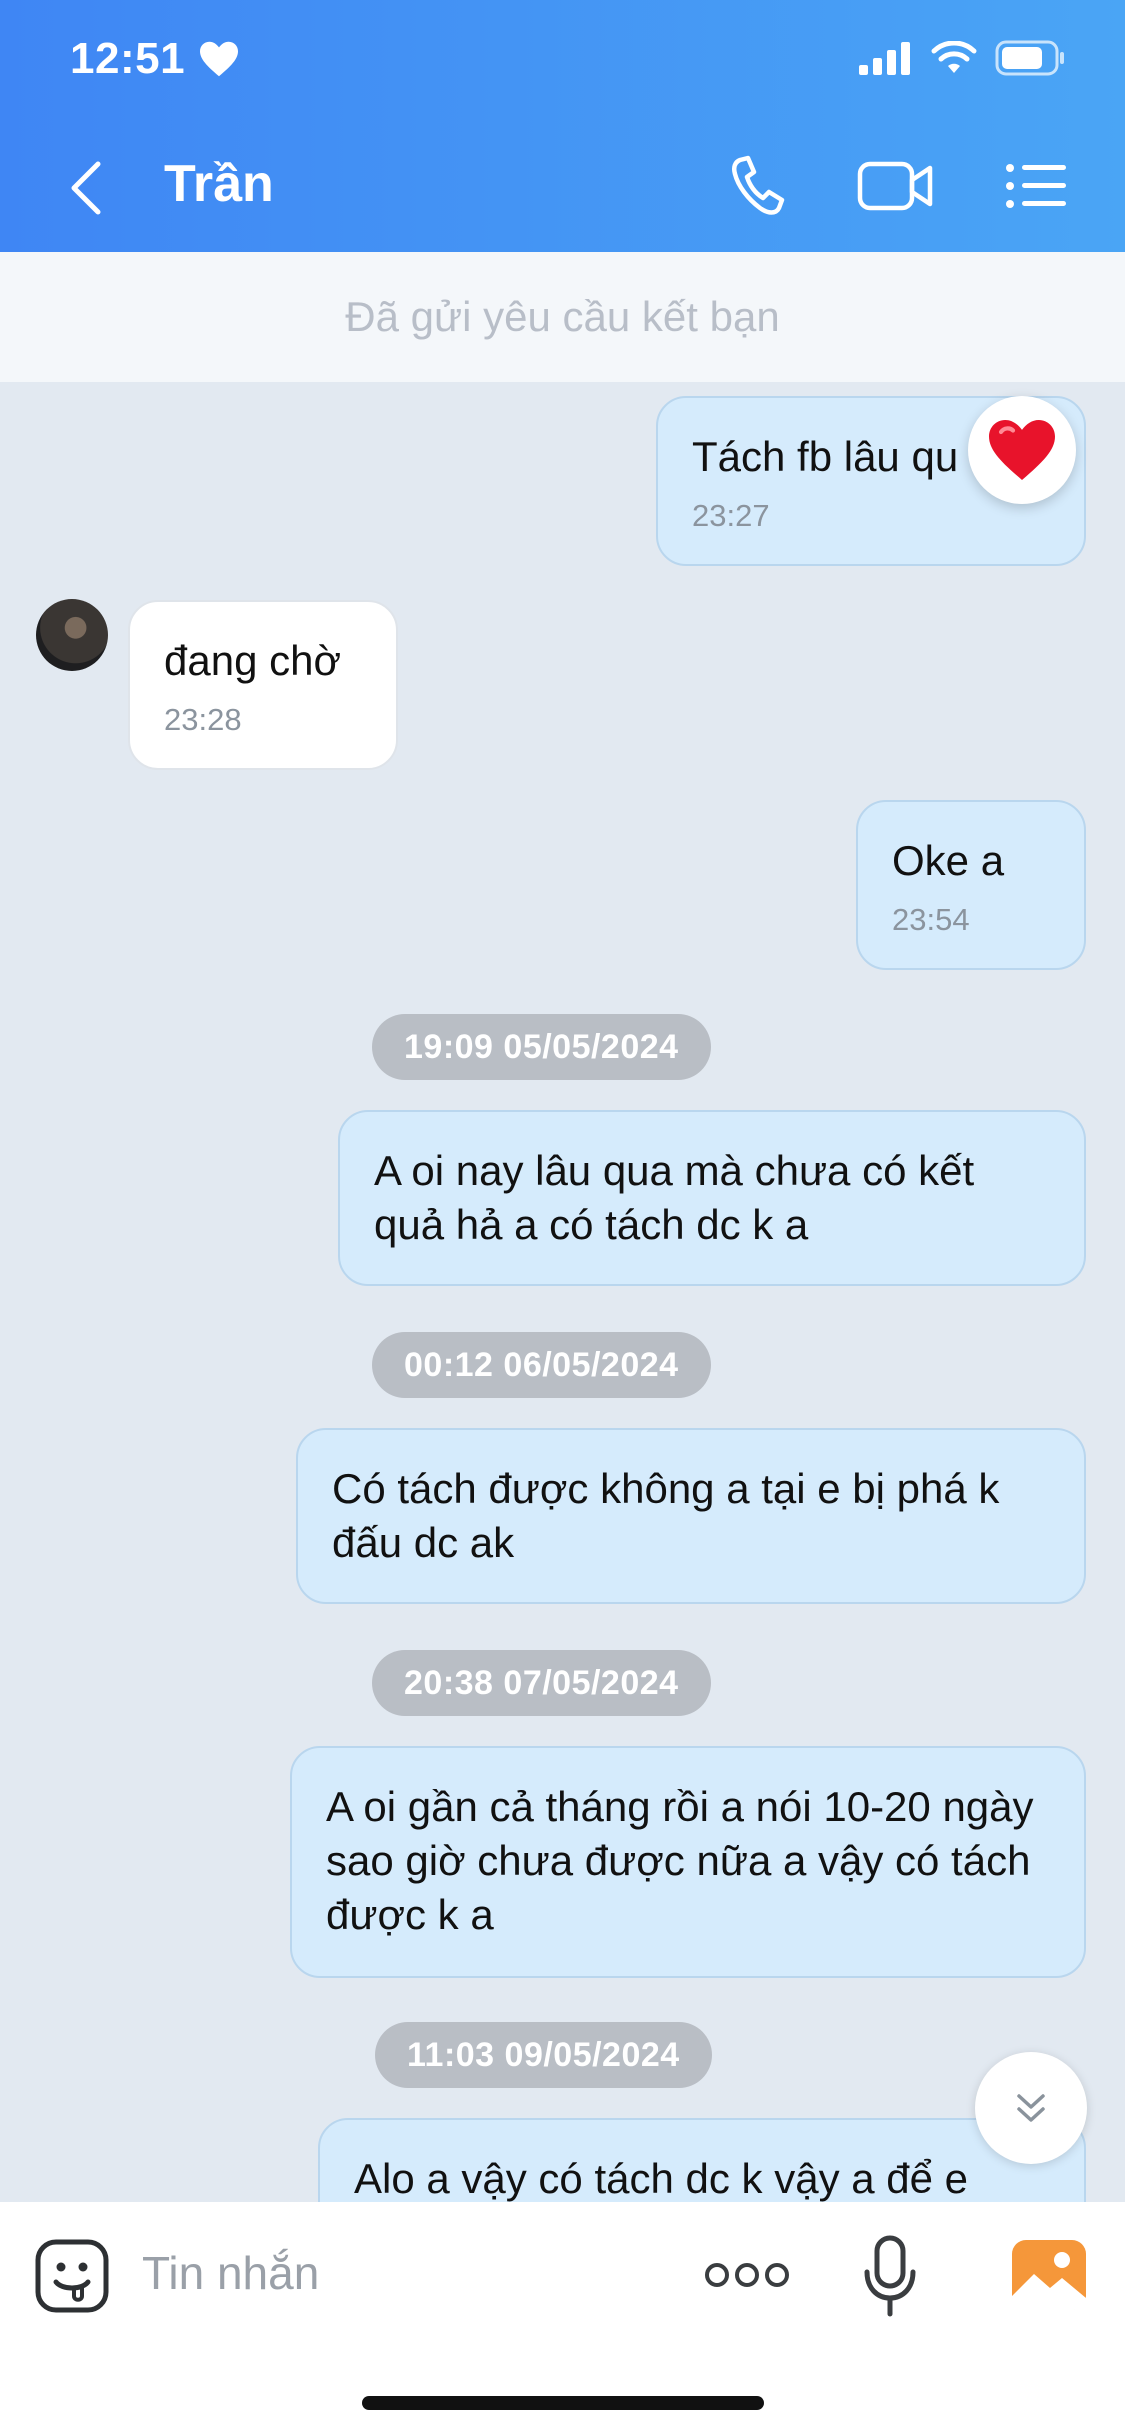 The width and height of the screenshot is (1125, 2436). I want to click on microphone-icon, so click(890, 2276).